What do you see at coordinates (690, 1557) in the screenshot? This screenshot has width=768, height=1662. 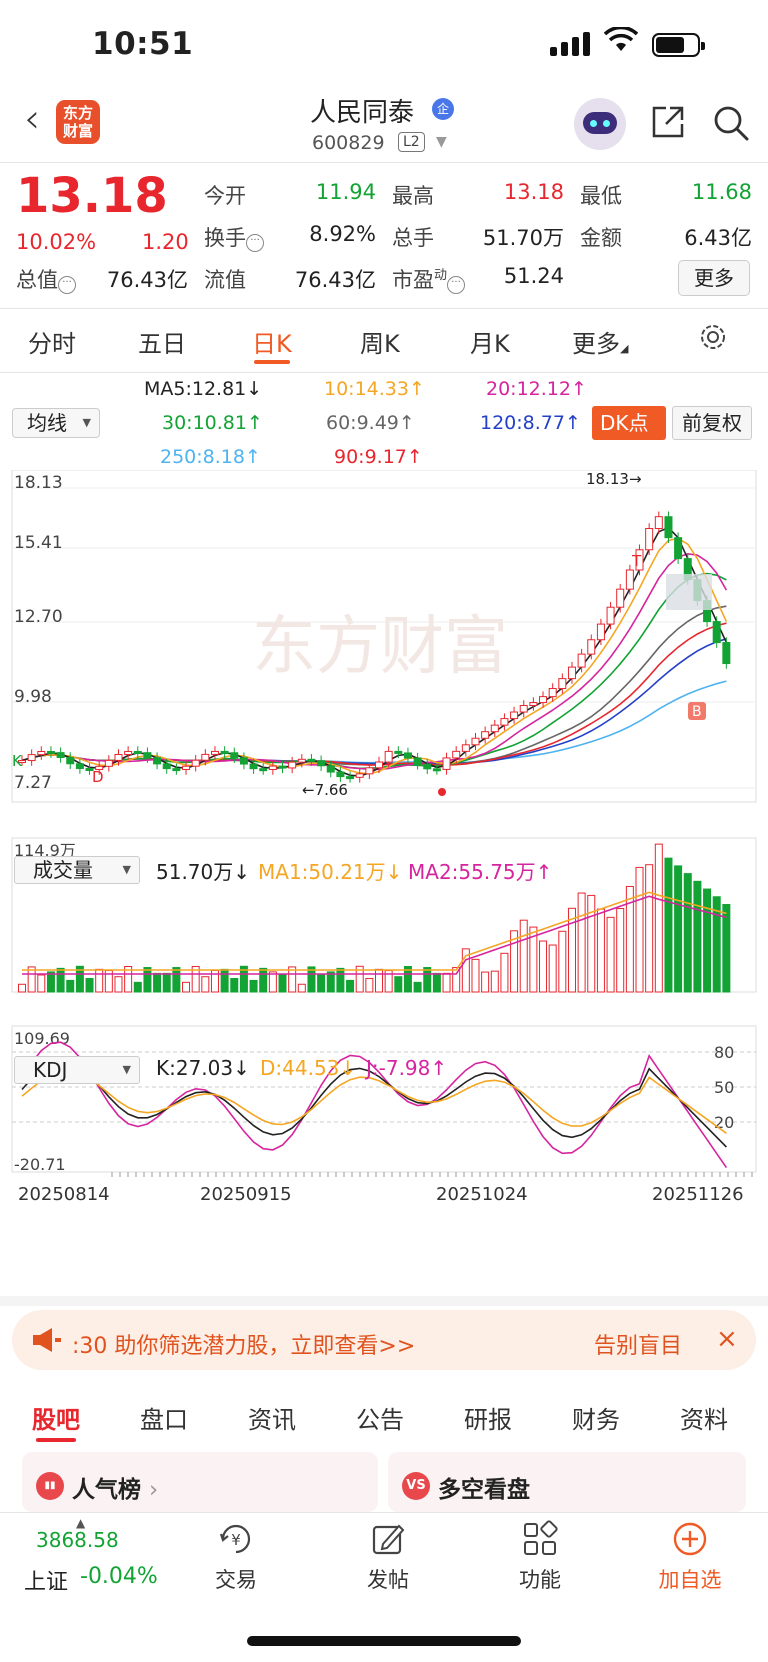 I see `nav-add-watchlist: 加自选` at bounding box center [690, 1557].